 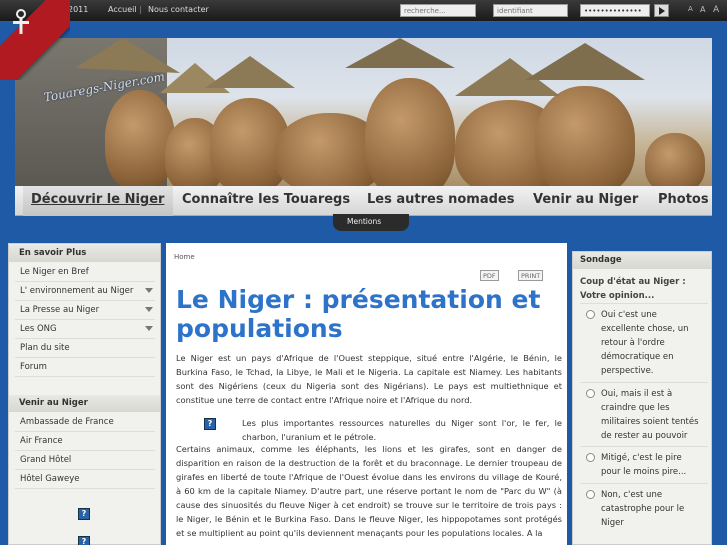 I want to click on subnav-tab: Mentions, so click(x=371, y=222).